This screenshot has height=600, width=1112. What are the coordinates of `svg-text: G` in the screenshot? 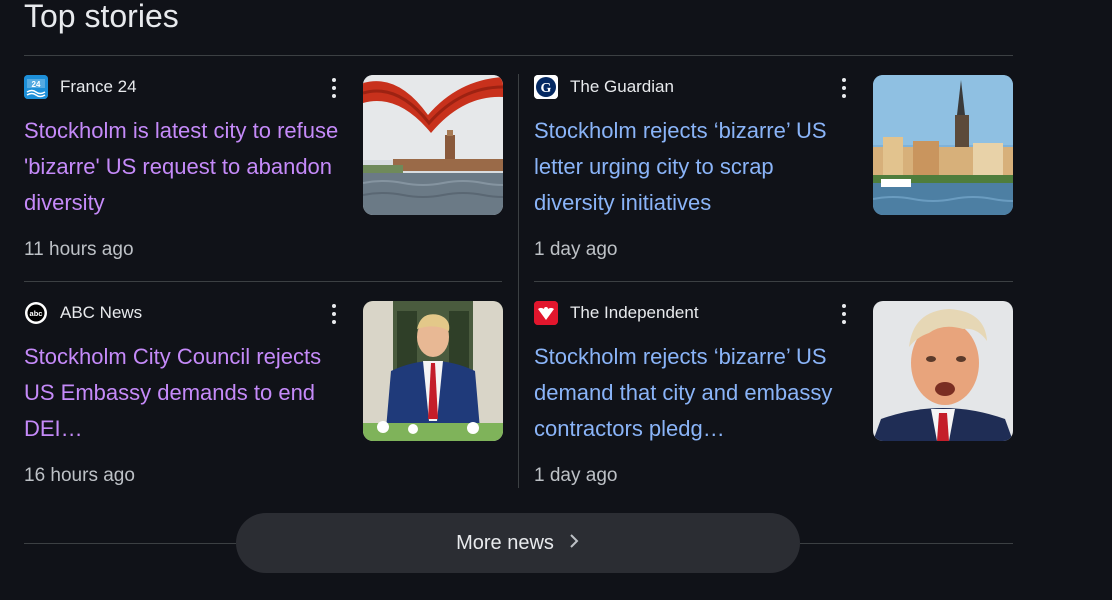 It's located at (546, 88).